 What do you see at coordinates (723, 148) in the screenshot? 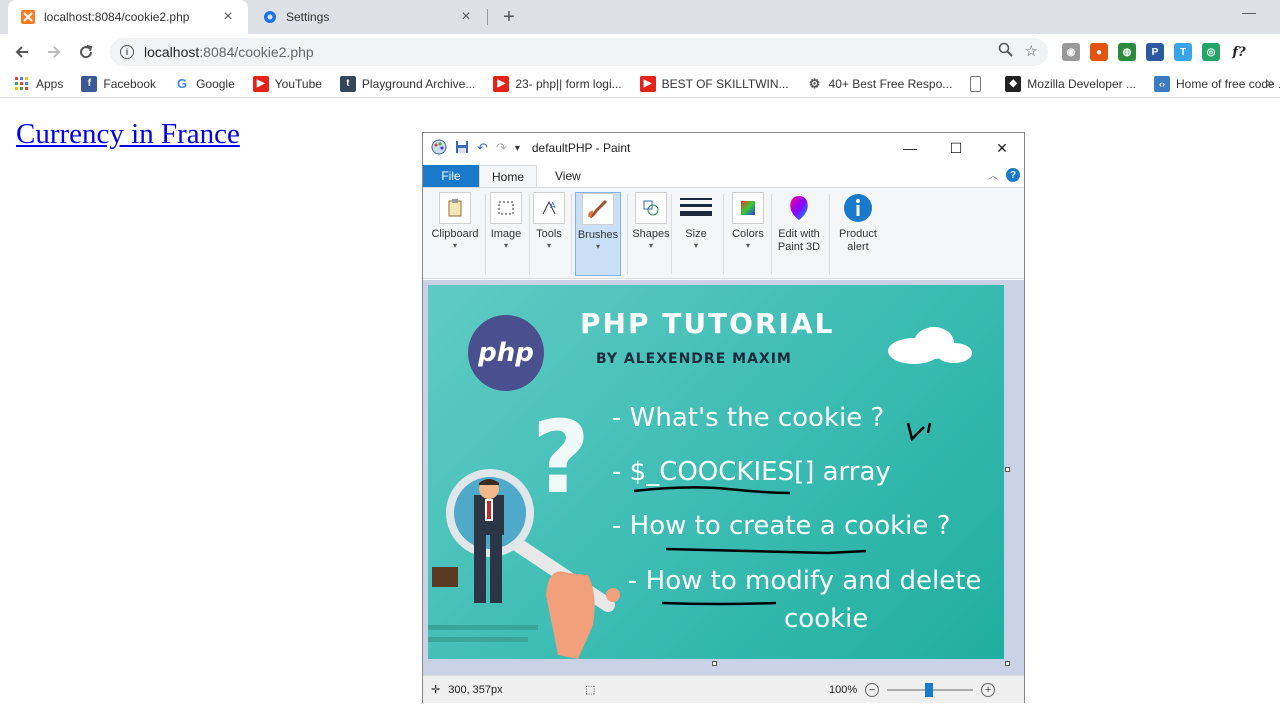
I see `paint-title-bar: ↶ ↷ ▾ defaultPHP - Paint — ☐ ✕` at bounding box center [723, 148].